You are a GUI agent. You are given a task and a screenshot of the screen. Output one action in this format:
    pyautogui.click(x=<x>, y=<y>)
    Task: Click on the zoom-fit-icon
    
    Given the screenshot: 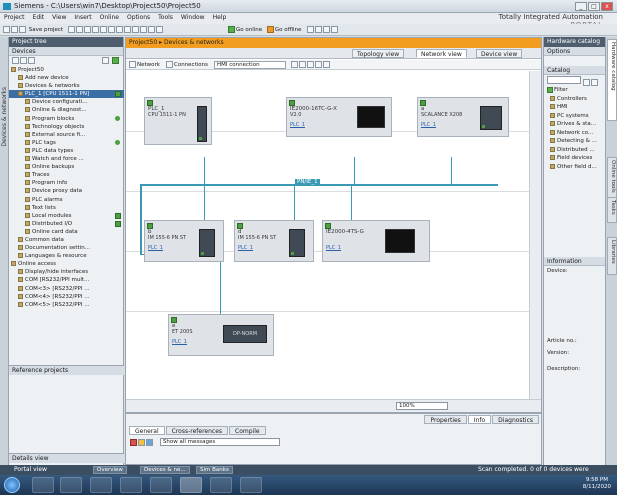 What is the action you would take?
    pyautogui.click(x=326, y=64)
    